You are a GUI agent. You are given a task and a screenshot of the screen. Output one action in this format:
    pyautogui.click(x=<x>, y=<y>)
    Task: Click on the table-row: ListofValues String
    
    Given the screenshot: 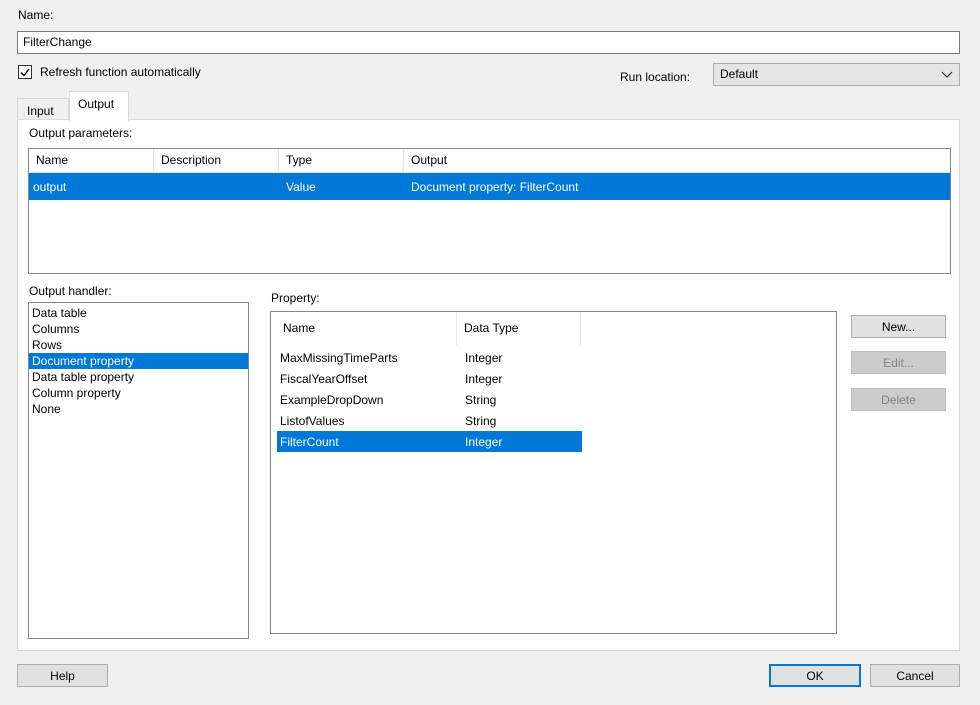 What is the action you would take?
    pyautogui.click(x=429, y=420)
    